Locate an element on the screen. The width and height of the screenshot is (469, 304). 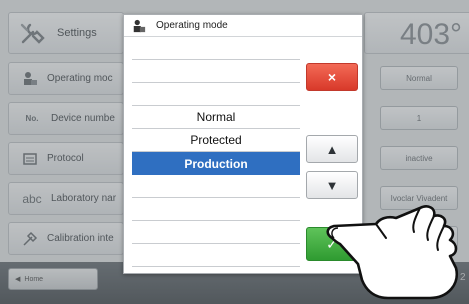
value-operating-mode: Normal is located at coordinates (419, 78).